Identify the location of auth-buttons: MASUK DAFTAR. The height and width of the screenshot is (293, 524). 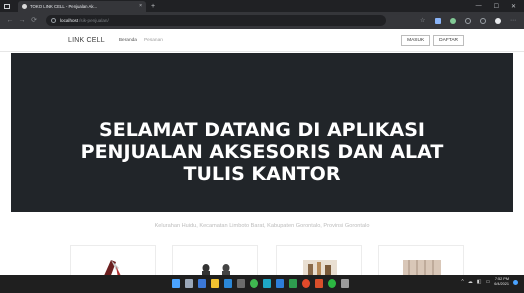
(432, 40).